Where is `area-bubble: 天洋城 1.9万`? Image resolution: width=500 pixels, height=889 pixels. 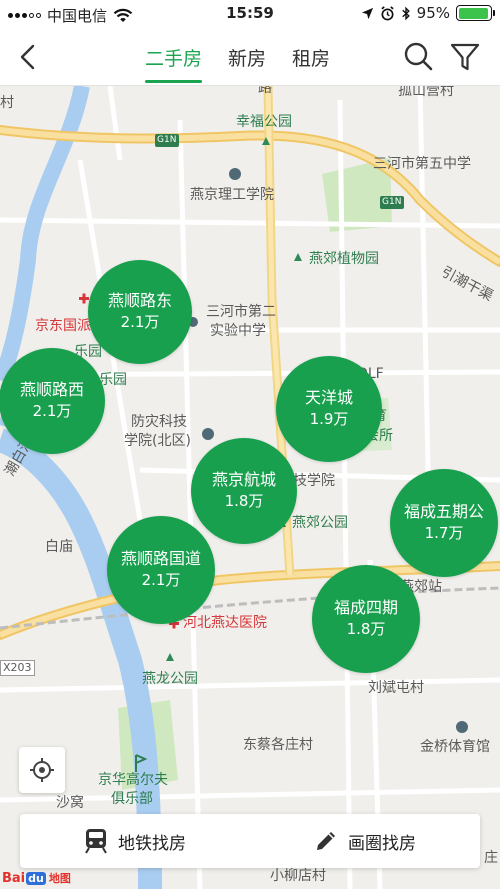
area-bubble: 天洋城 1.9万 is located at coordinates (329, 409).